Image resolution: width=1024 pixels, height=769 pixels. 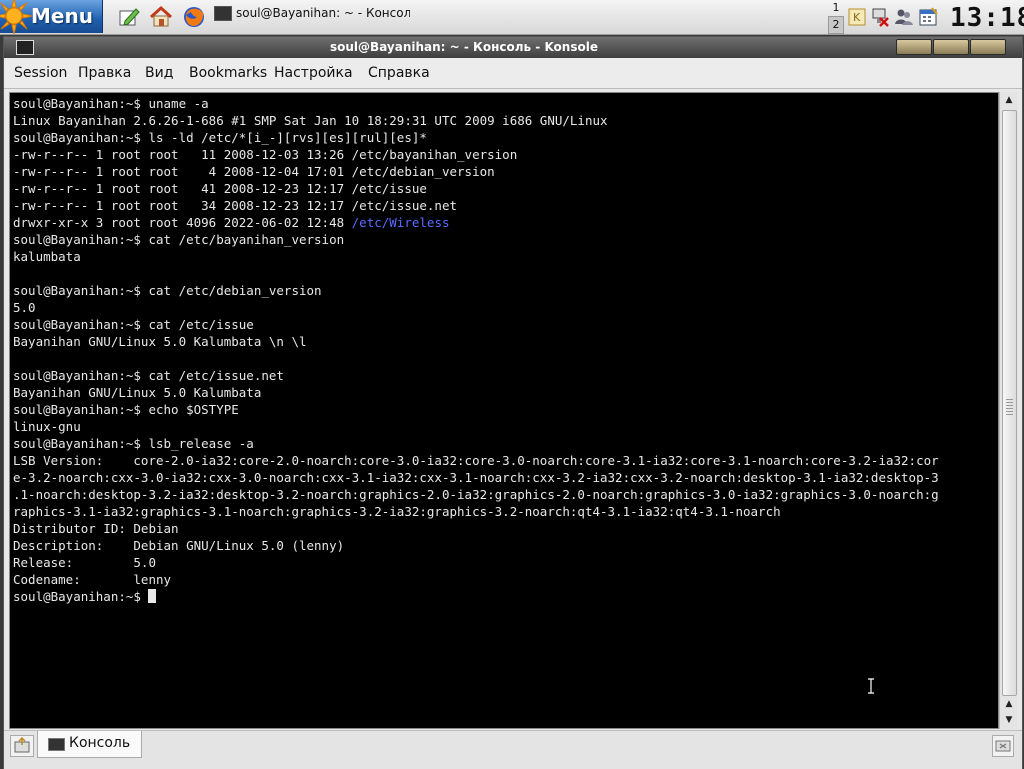 What do you see at coordinates (914, 47) in the screenshot?
I see `minimize-button` at bounding box center [914, 47].